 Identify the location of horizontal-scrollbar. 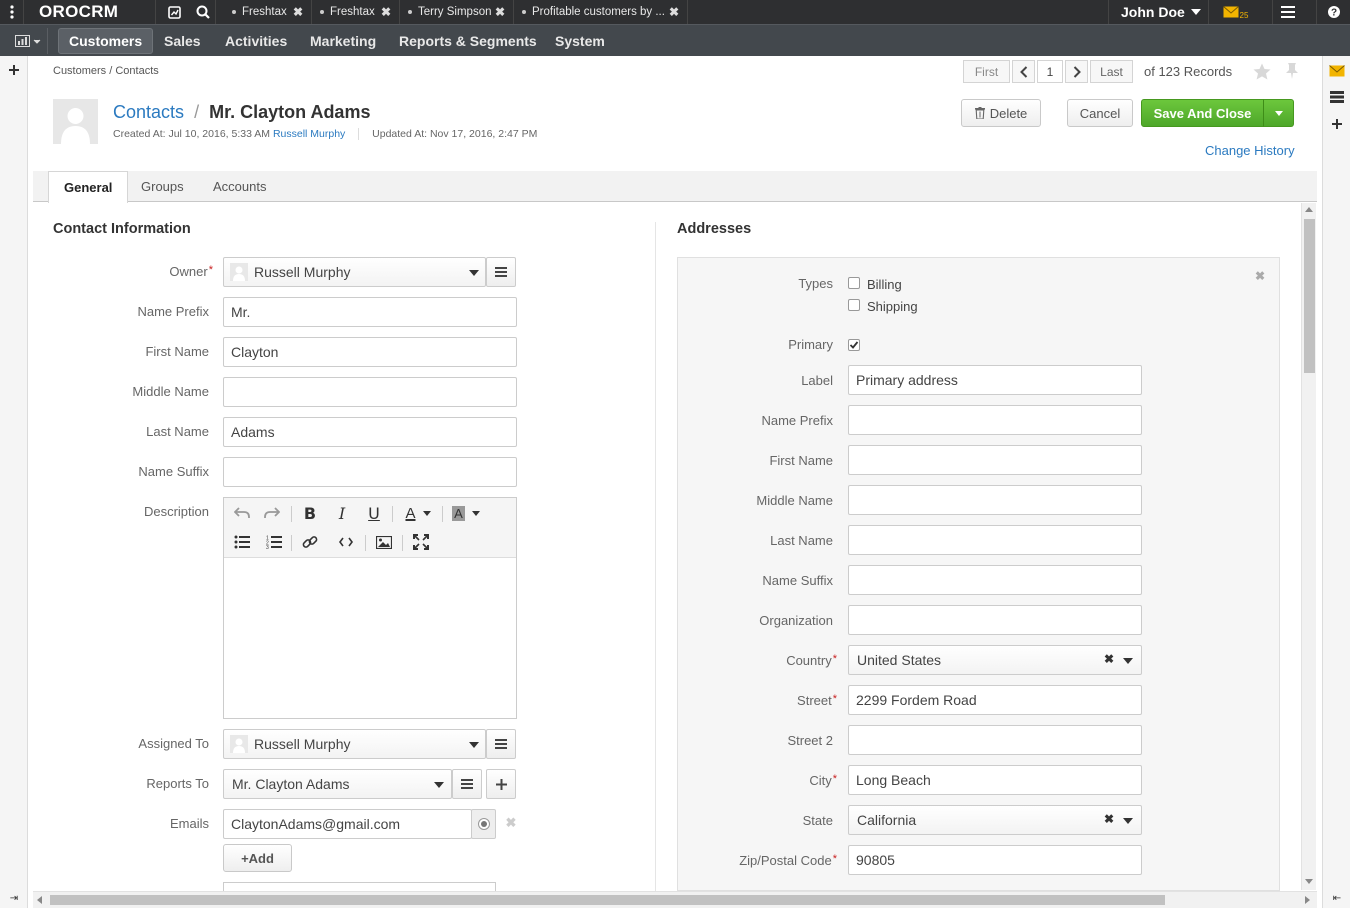
(675, 899).